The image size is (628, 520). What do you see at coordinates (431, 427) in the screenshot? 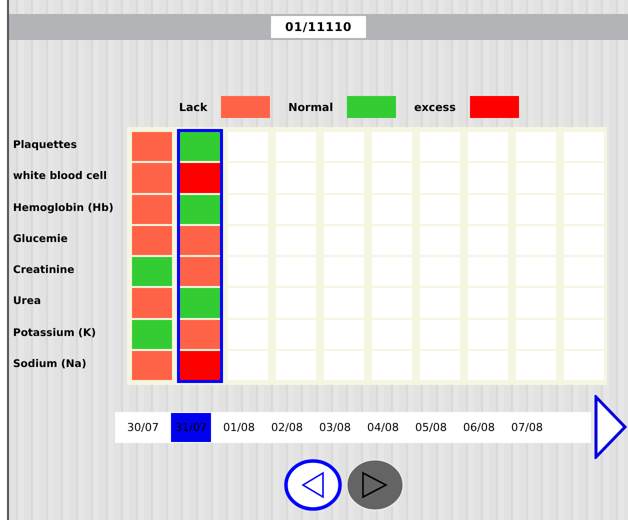
I see `date-tab: 05/08` at bounding box center [431, 427].